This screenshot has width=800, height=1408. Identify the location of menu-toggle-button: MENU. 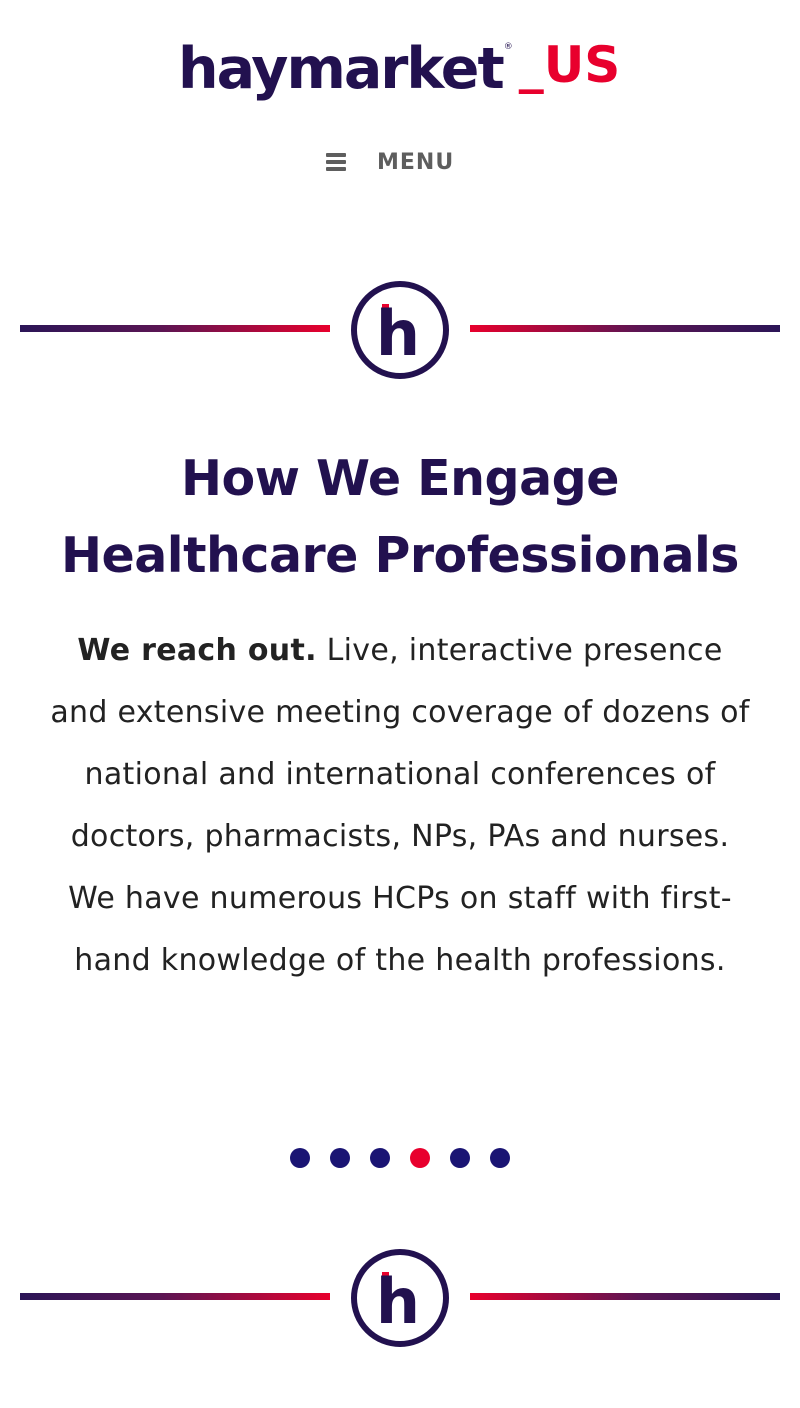
(398, 162).